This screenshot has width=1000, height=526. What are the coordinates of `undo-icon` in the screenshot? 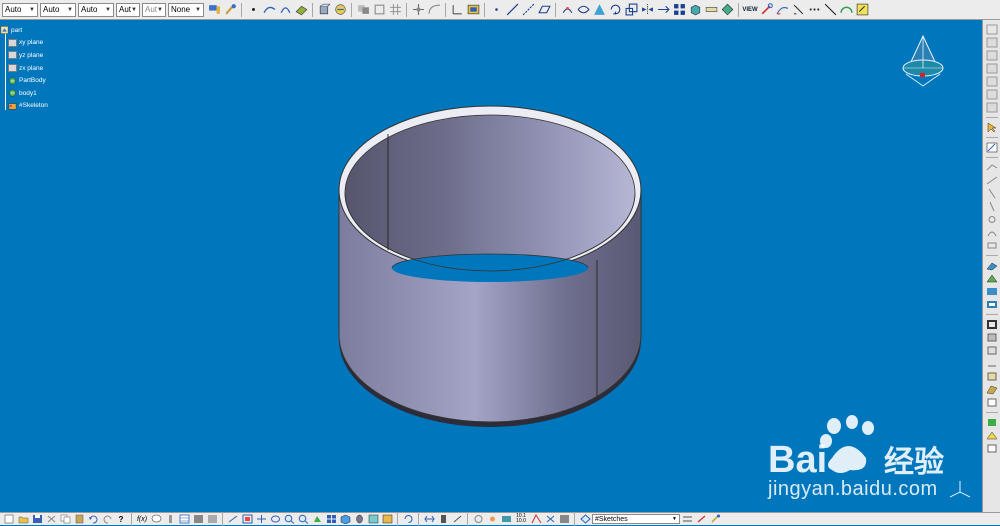 It's located at (93, 519).